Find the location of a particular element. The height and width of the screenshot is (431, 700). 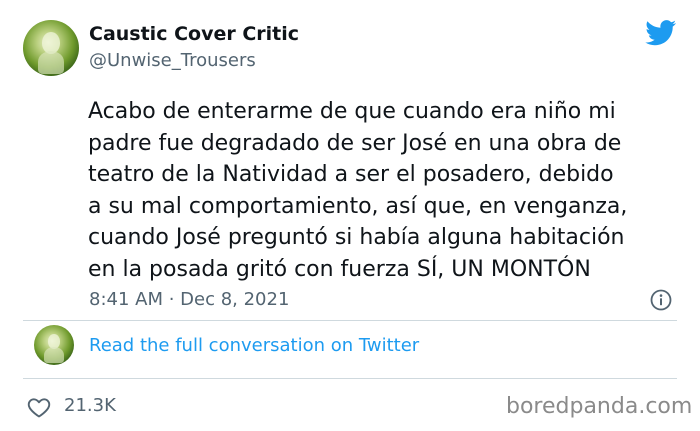

twitter-bird-icon is located at coordinates (661, 33).